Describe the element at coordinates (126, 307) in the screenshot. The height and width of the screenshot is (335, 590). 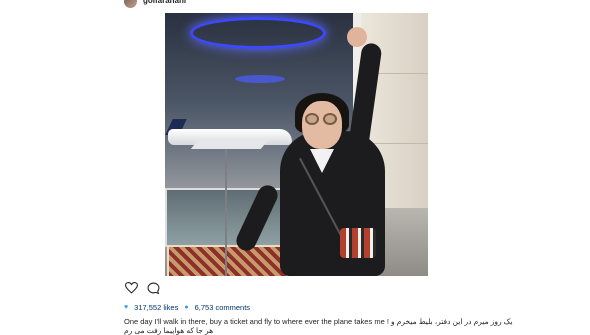
I see `likes-heart-icon: ♥` at that location.